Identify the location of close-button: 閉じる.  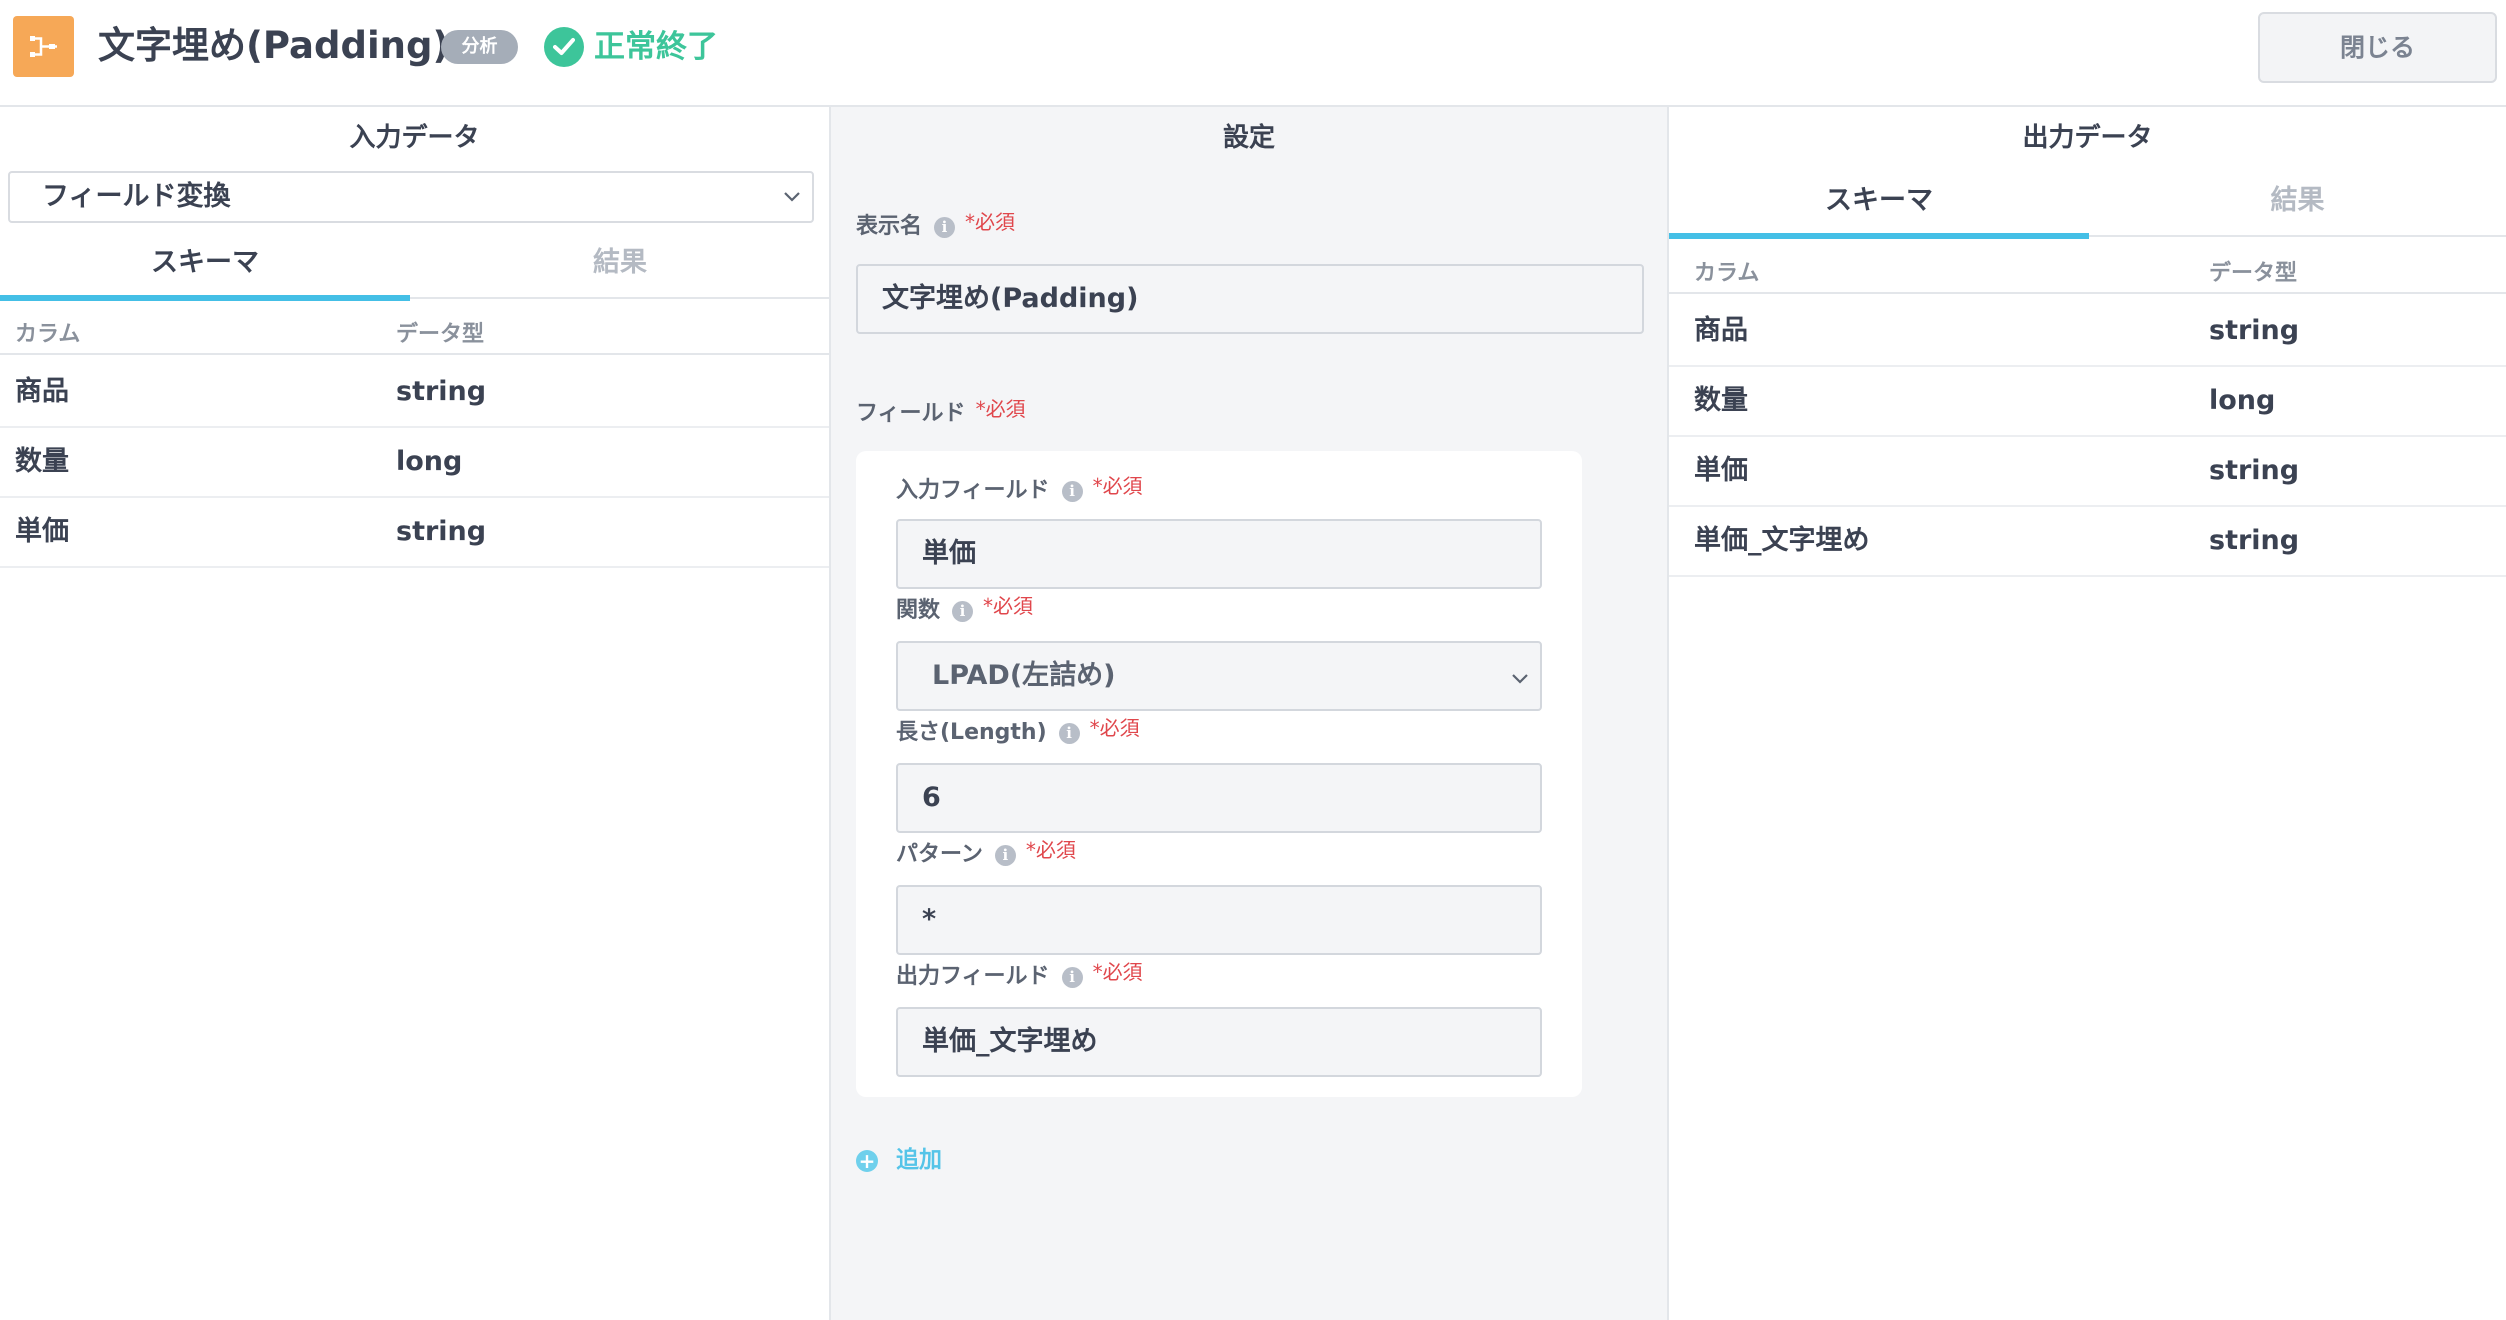
(2377, 47).